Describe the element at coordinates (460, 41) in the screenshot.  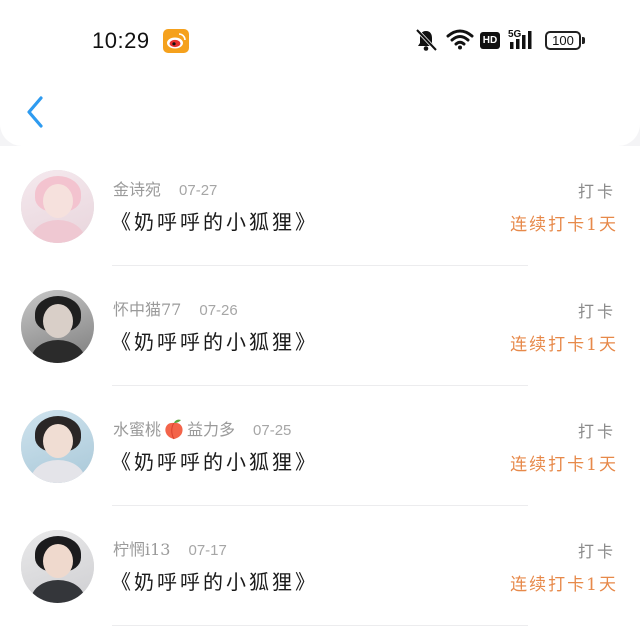
I see `wifi-icon` at that location.